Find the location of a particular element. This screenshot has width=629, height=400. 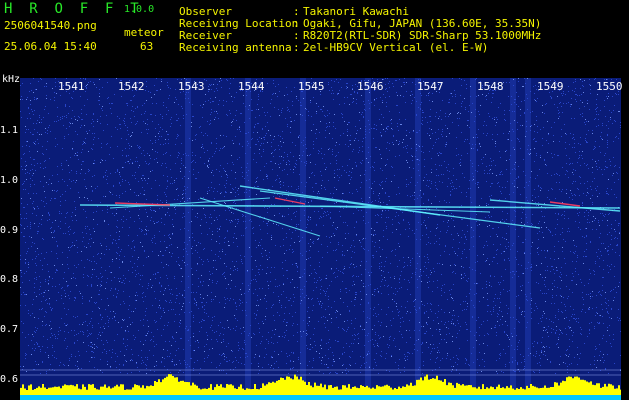

y-tick-label: 1.0 is located at coordinates (9, 180).